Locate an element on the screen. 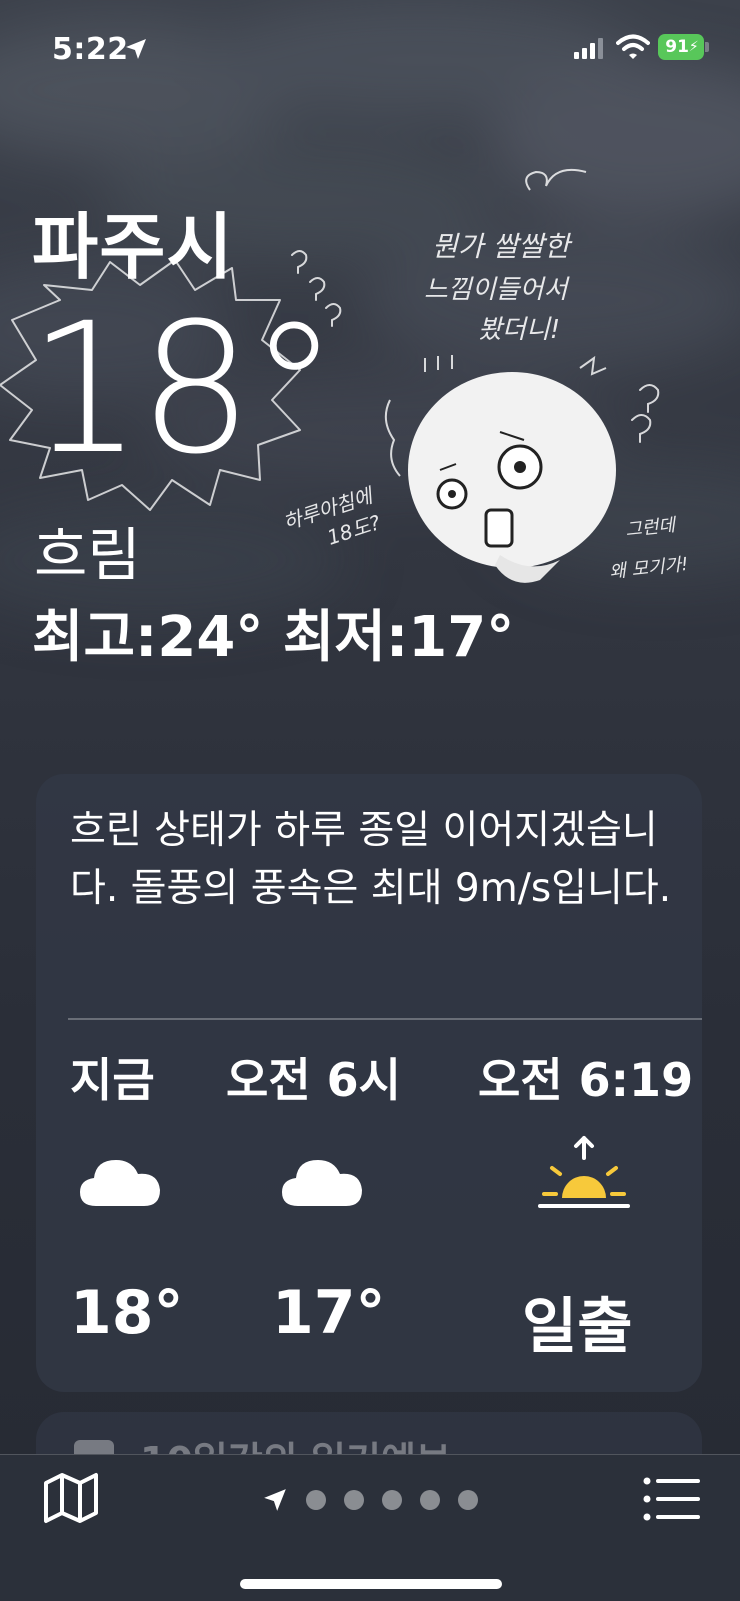 This screenshot has height=1601, width=740. city-name: 파주시 is located at coordinates (133, 247).